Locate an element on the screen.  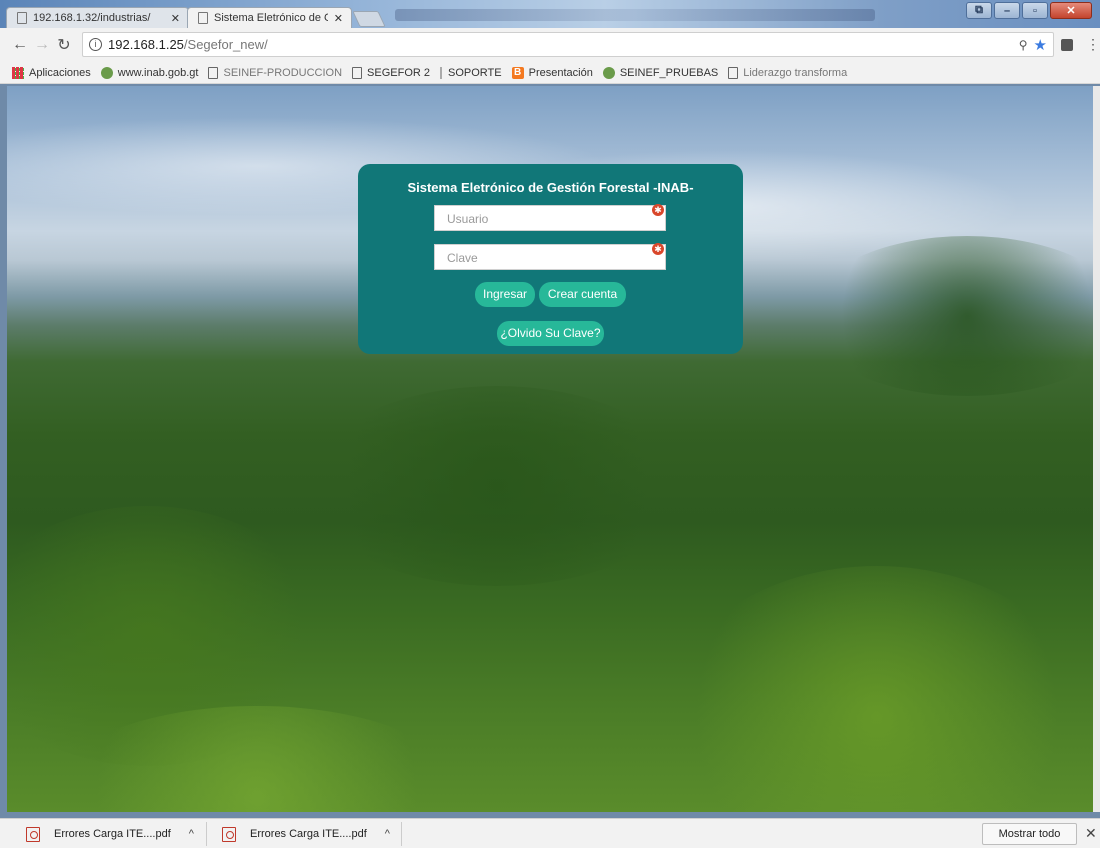
tab-title: Sistema Eletrónico de Ge is located at coordinates (271, 18).